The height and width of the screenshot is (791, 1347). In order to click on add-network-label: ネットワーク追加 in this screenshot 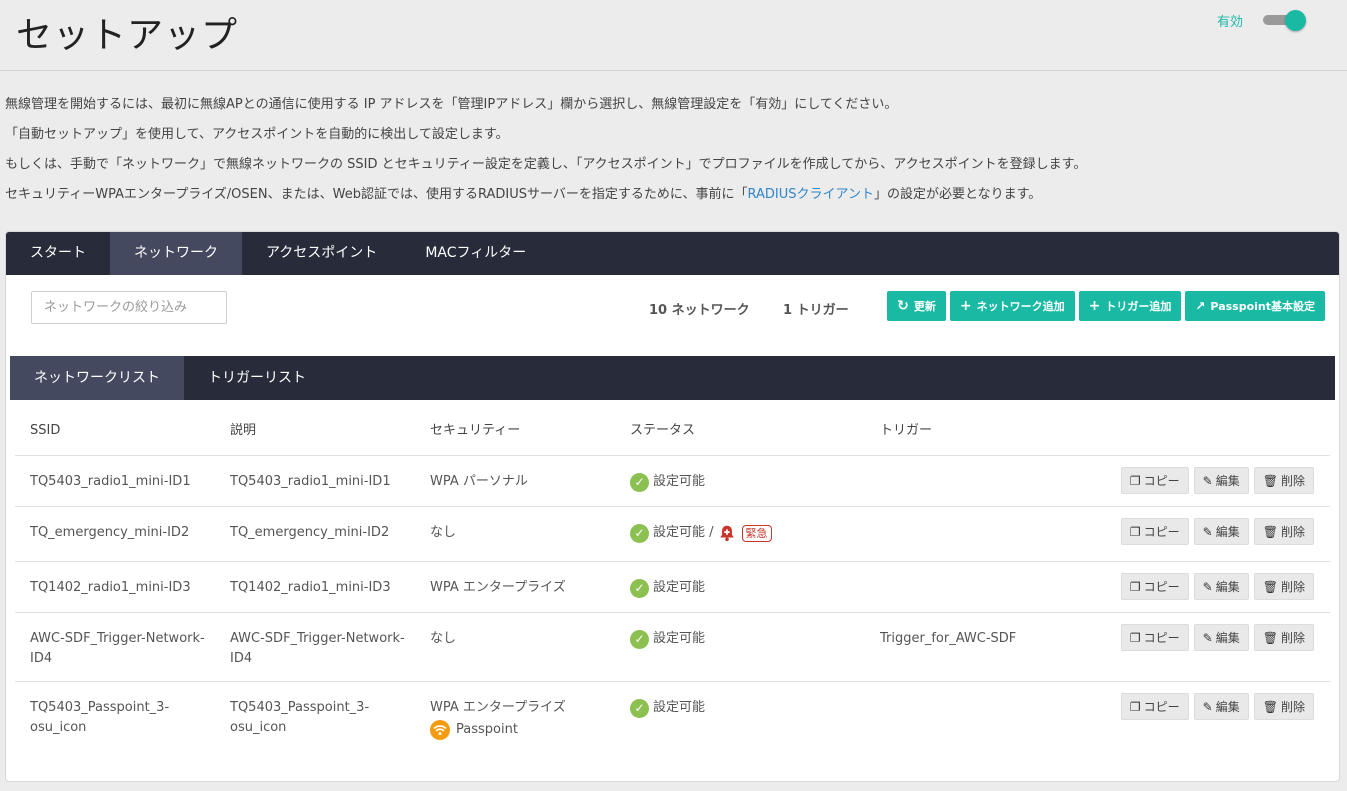, I will do `click(1020, 306)`.